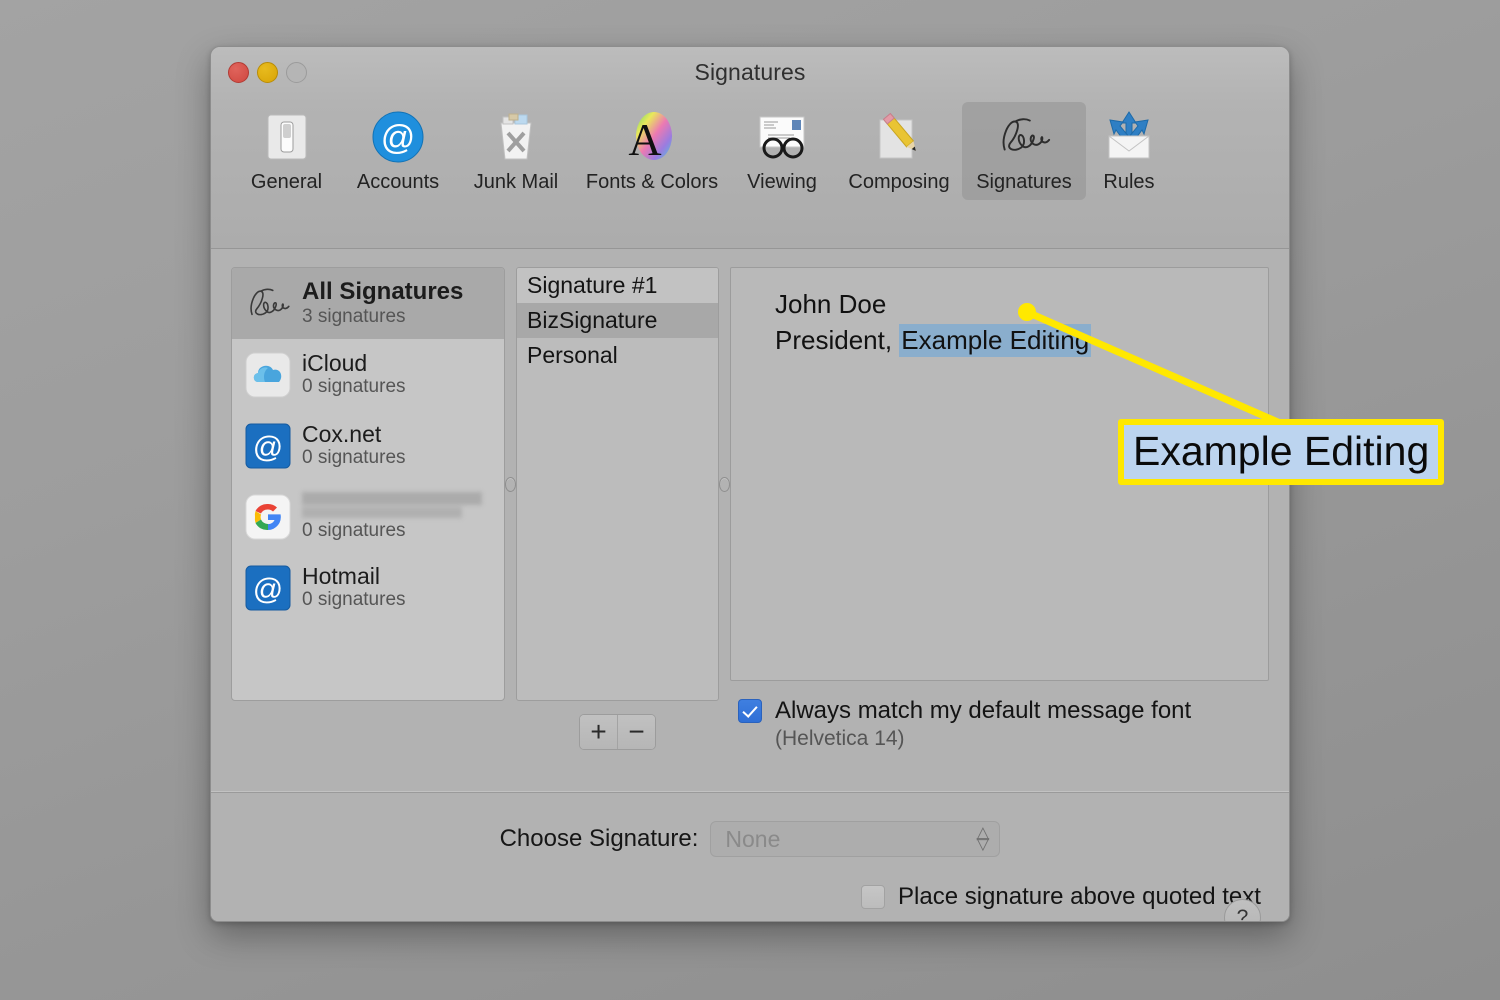 The image size is (1500, 1000). Describe the element at coordinates (287, 137) in the screenshot. I see `general-switch-icon` at that location.